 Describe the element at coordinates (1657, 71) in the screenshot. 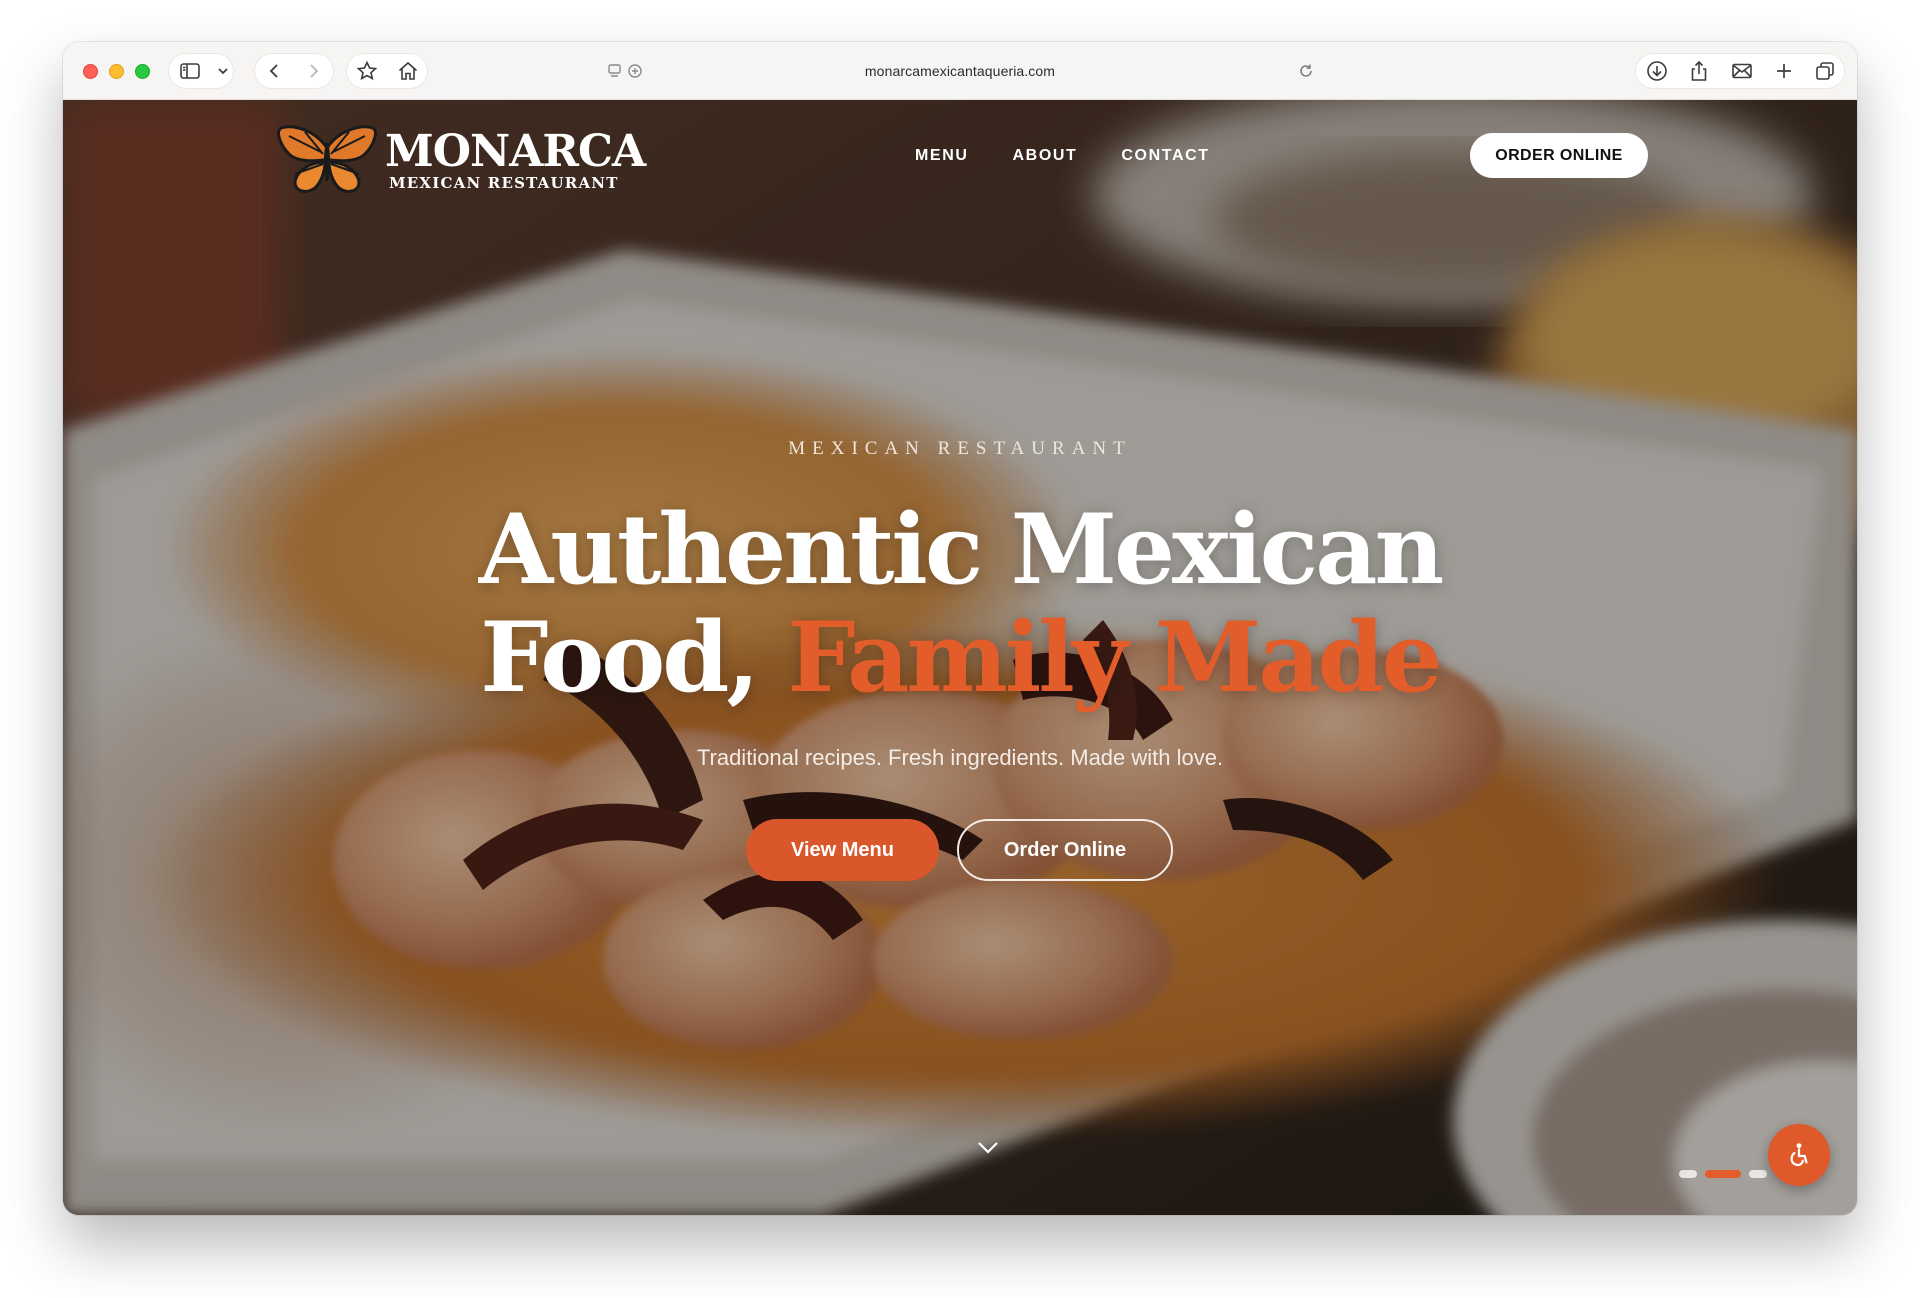

I see `download-icon` at that location.